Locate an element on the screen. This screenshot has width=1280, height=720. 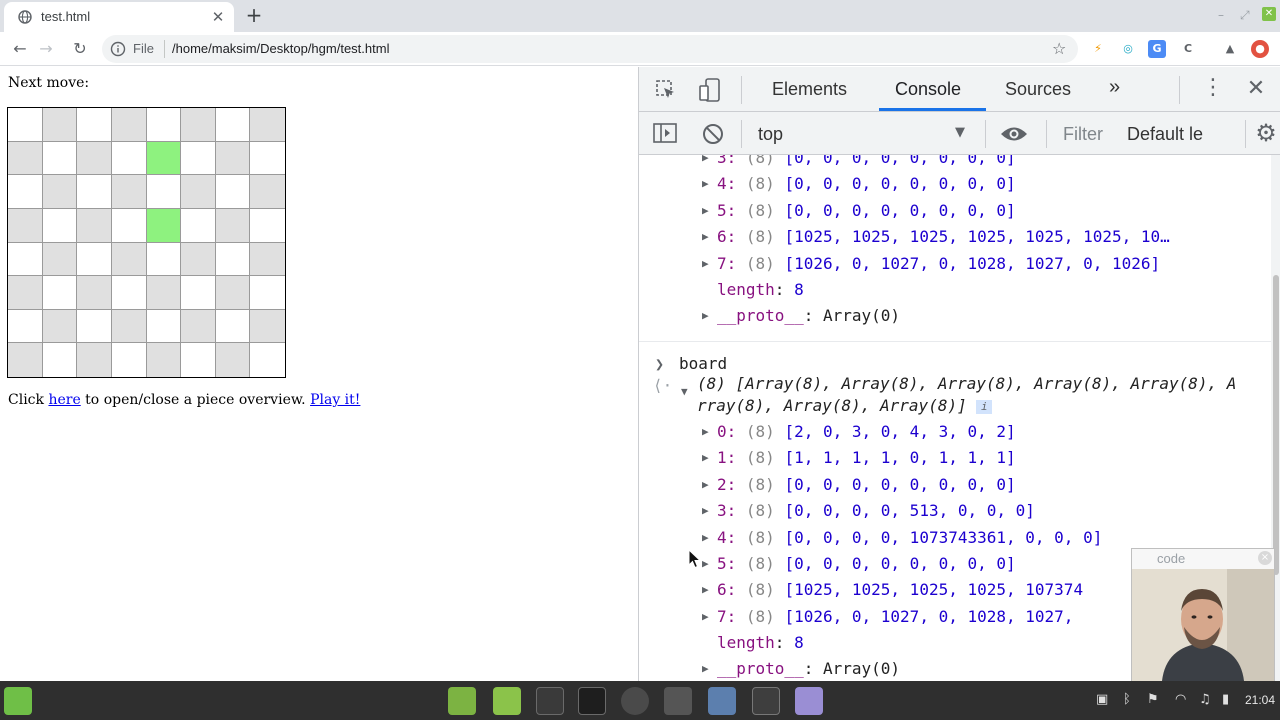
window-close-icon: ✕ is located at coordinates (1269, 14).